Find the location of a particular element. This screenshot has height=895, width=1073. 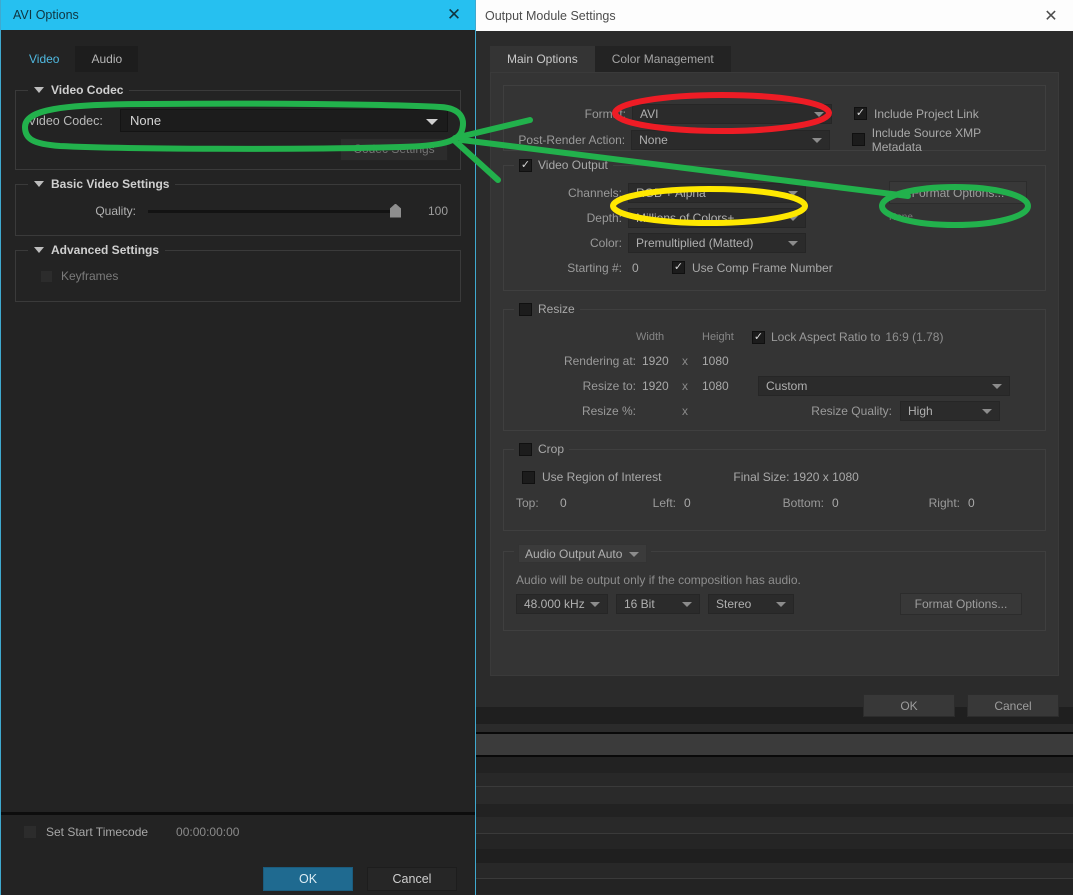

tab-color-management-label: Color Management is located at coordinates (662, 59).